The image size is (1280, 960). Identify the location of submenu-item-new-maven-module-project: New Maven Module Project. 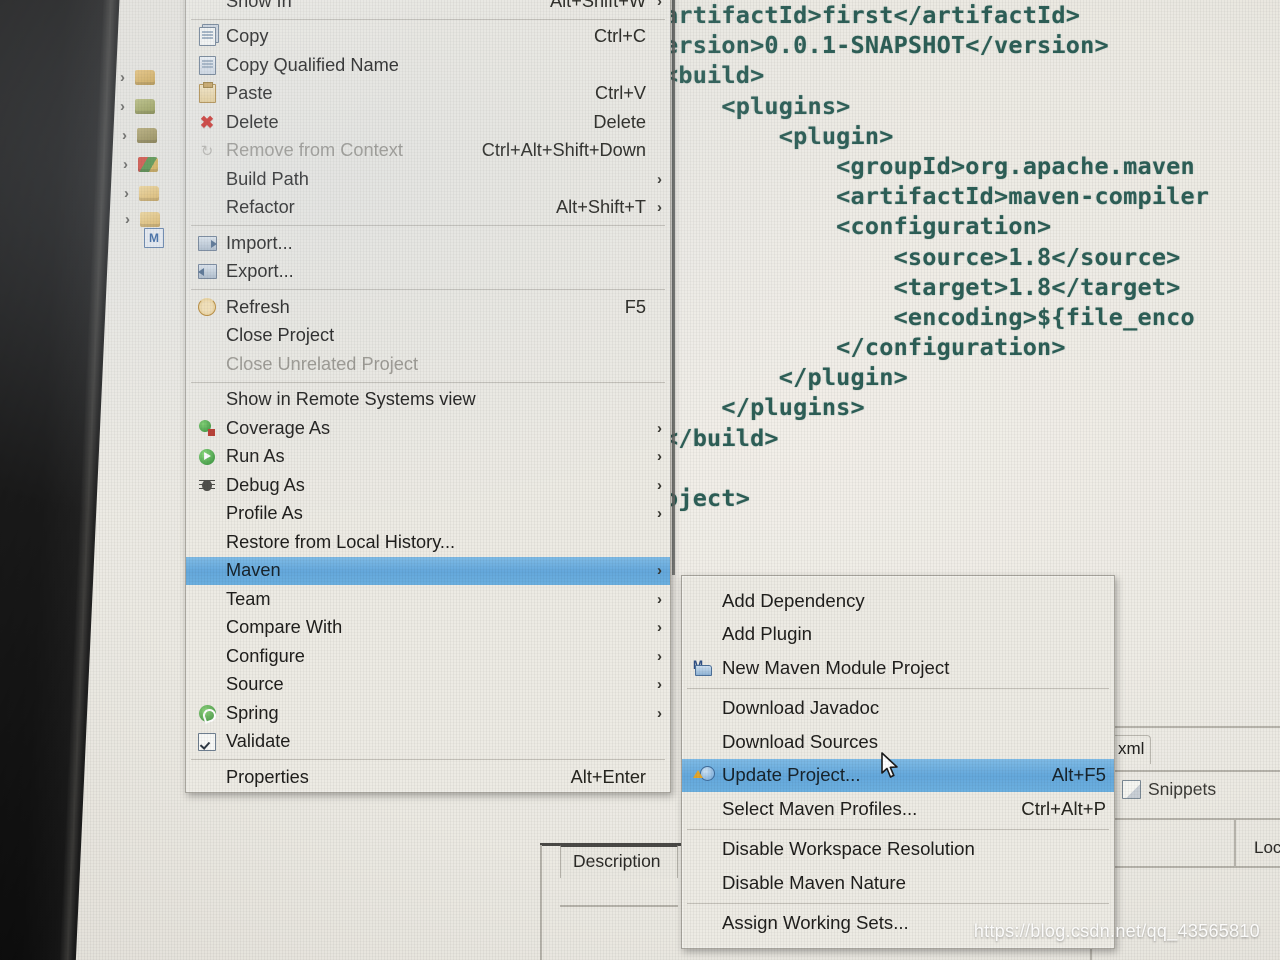
(898, 668).